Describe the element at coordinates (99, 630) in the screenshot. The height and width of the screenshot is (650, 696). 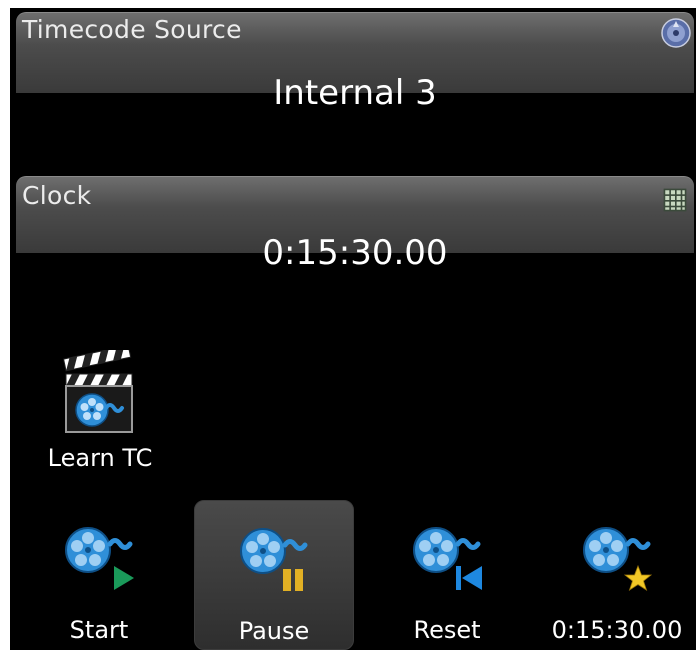
I see `start-label: Start` at that location.